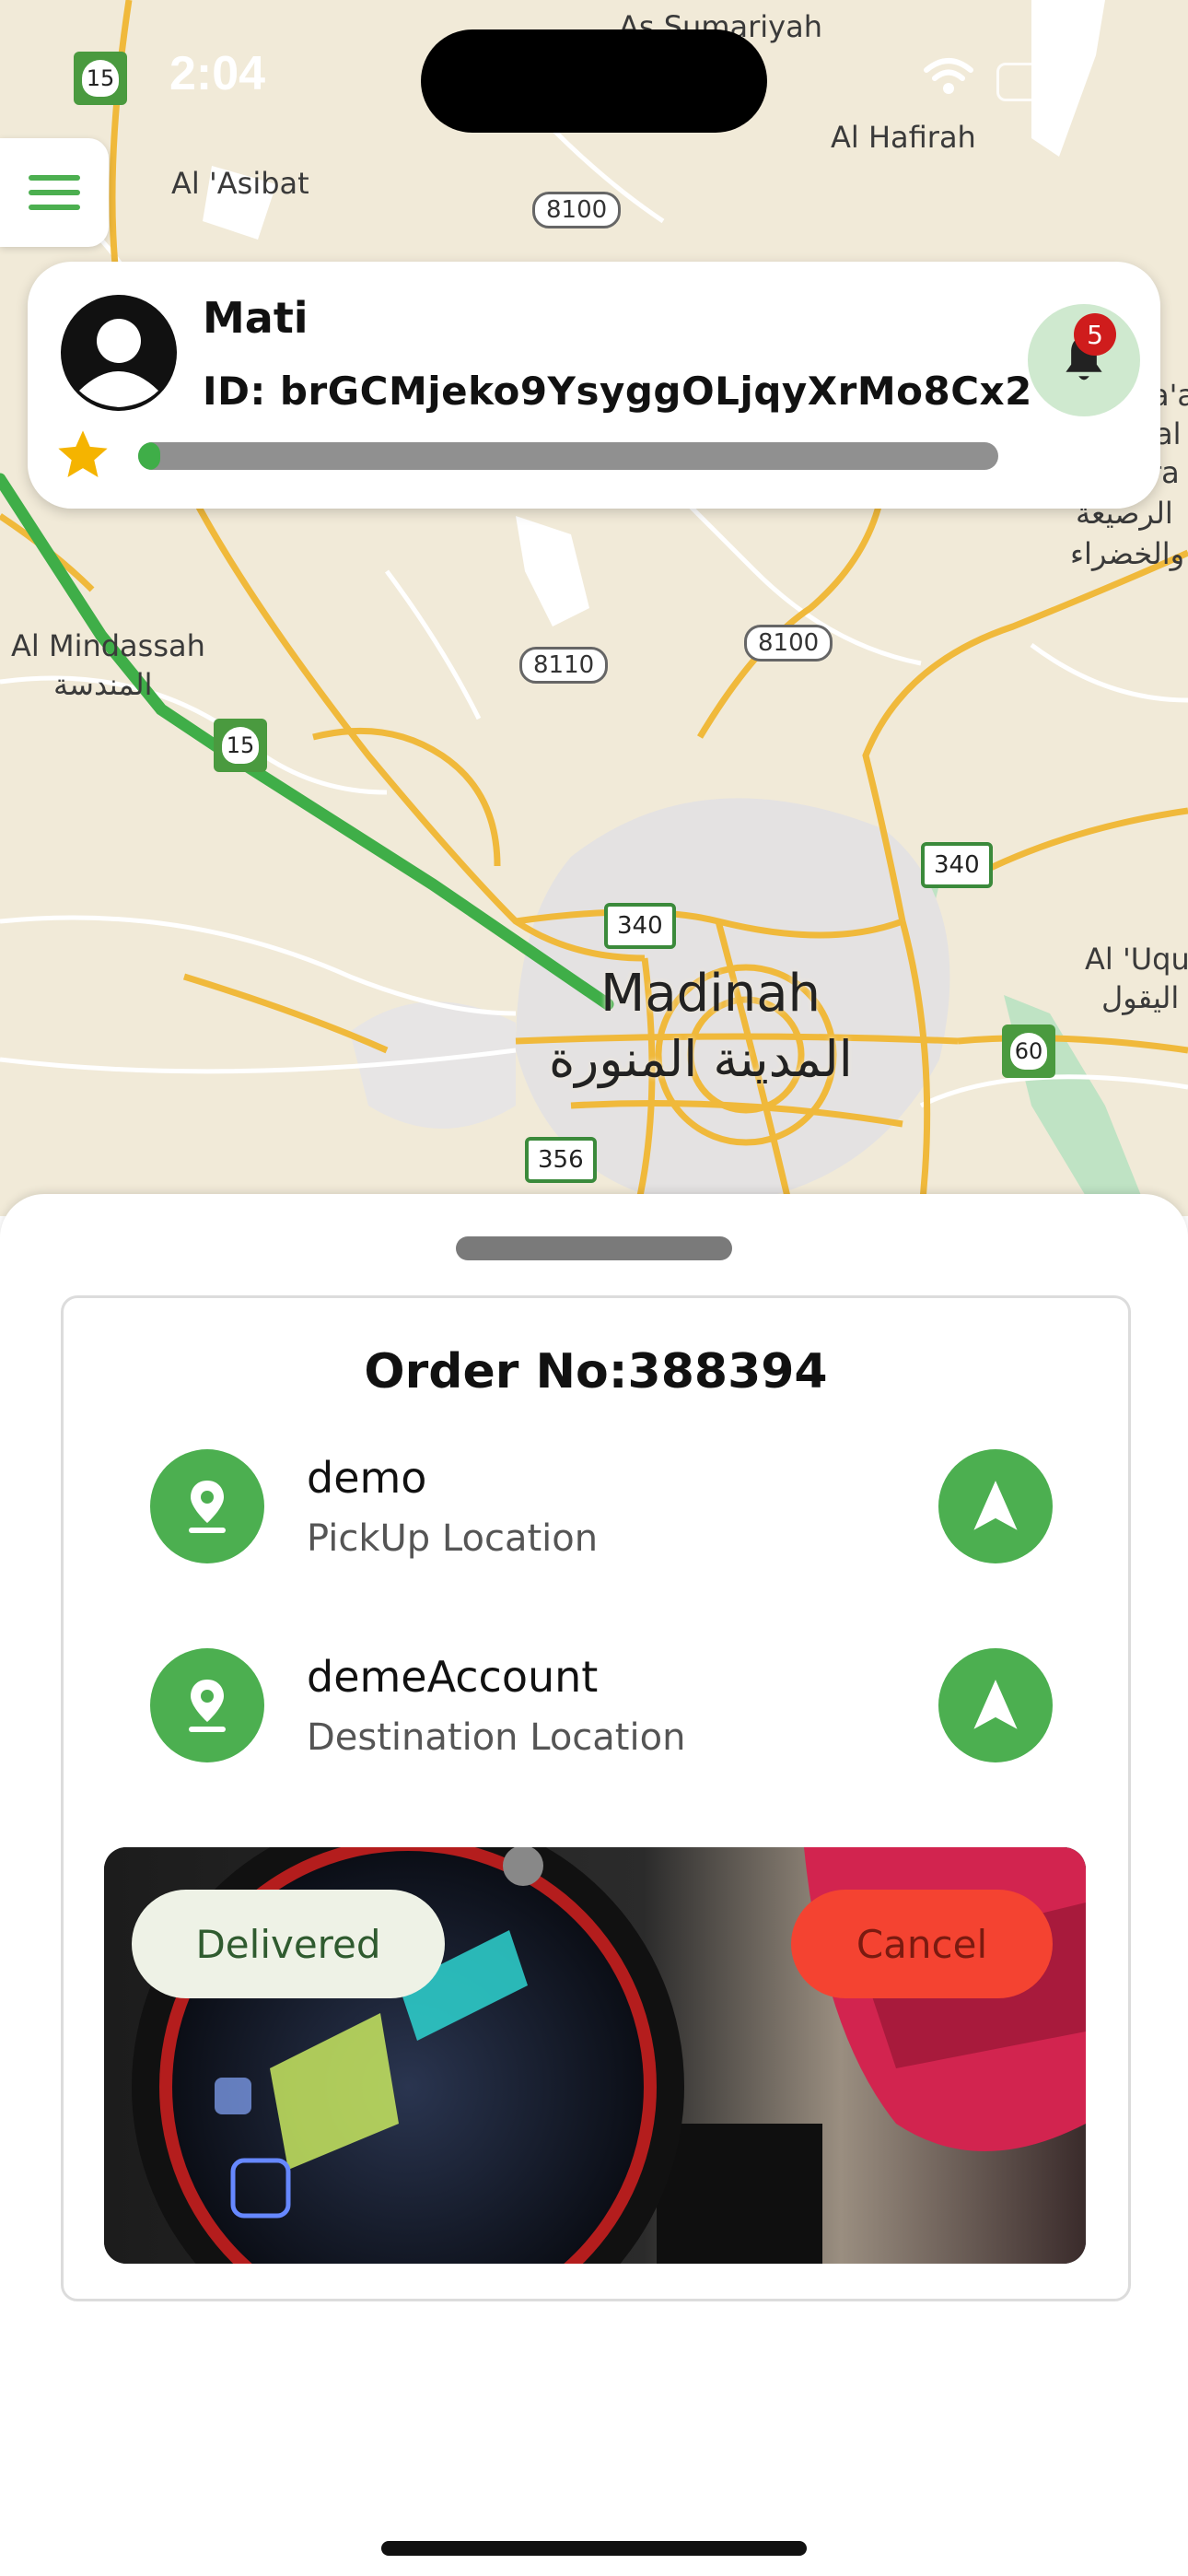 The height and width of the screenshot is (2576, 1188). Describe the element at coordinates (564, 665) in the screenshot. I see `road-number: 8110` at that location.